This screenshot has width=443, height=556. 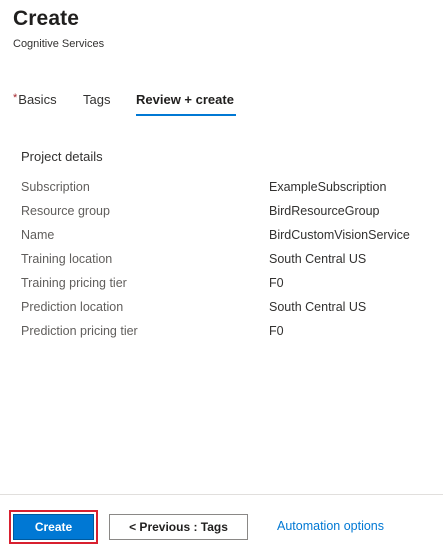 I want to click on active-tab-indicator, so click(x=186, y=115).